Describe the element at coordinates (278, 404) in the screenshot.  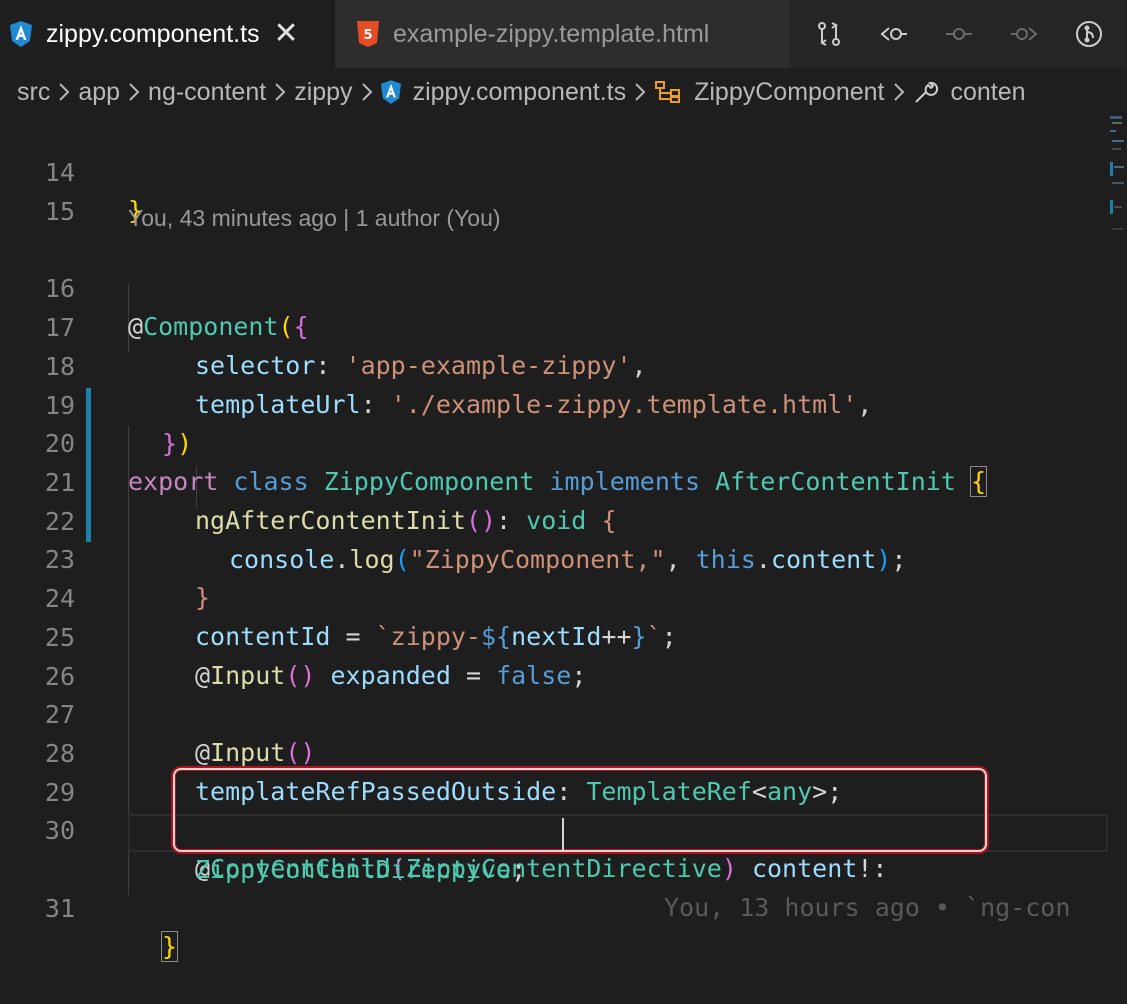
I see `token: templateUrl` at that location.